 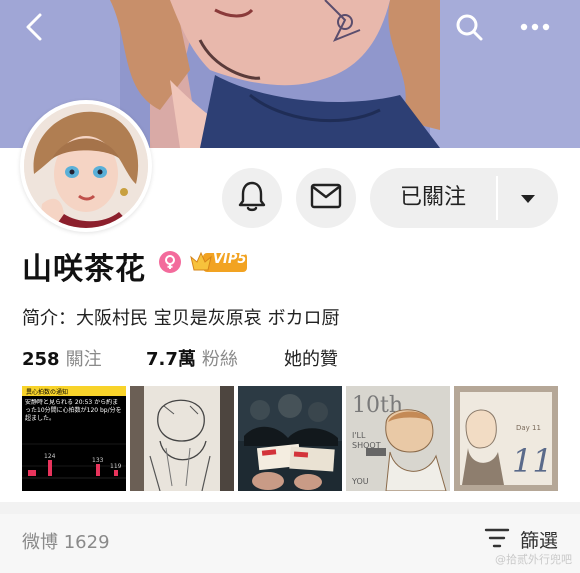 I want to click on stat-following-value: 258, so click(x=41, y=359).